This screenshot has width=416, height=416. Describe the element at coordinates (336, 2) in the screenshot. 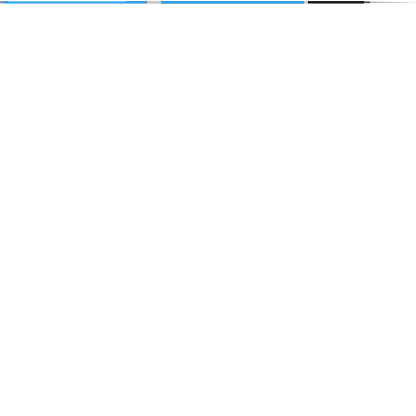

I see `black-section` at that location.